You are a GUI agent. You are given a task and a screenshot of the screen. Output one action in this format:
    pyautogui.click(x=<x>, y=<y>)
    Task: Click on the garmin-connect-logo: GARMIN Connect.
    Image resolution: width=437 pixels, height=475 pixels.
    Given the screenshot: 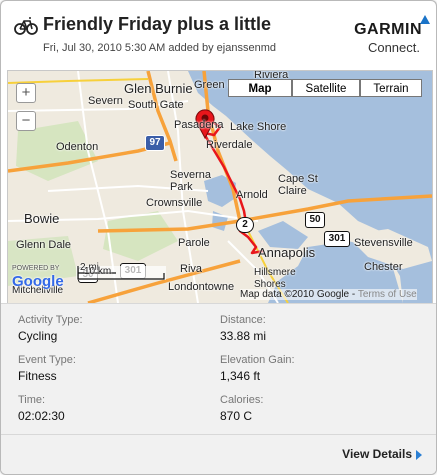 What is the action you would take?
    pyautogui.click(x=381, y=38)
    